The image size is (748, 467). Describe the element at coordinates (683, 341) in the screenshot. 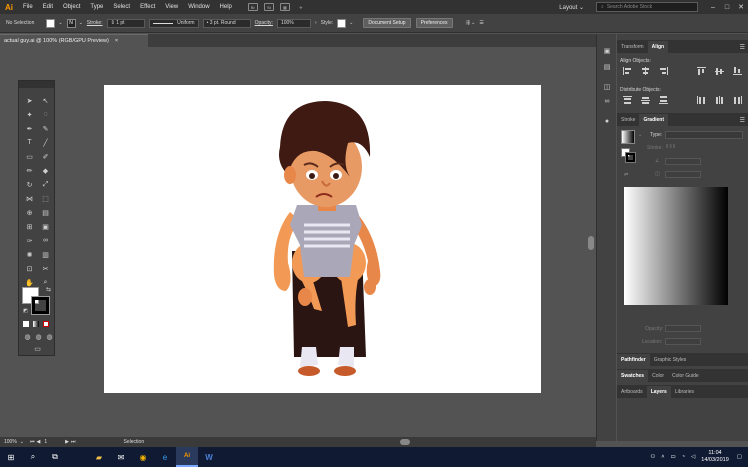

I see `gradient-location-field` at that location.